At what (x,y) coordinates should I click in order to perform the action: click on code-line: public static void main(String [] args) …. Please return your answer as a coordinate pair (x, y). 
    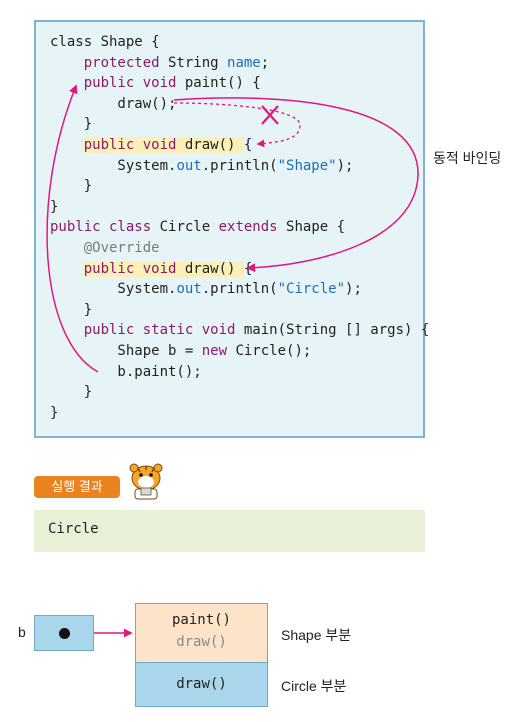
    Looking at the image, I should click on (240, 330).